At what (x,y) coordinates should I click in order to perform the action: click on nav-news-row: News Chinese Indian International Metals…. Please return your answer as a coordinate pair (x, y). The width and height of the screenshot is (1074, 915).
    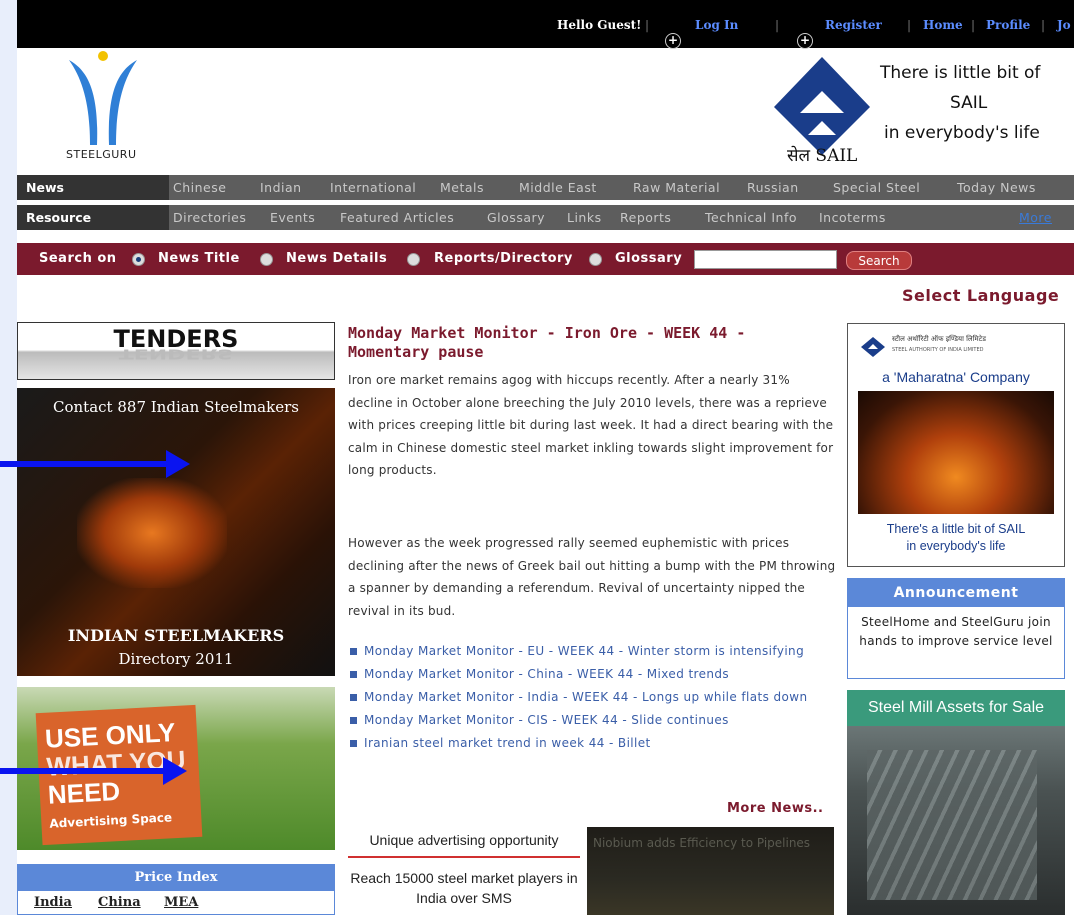
    Looking at the image, I should click on (545, 187).